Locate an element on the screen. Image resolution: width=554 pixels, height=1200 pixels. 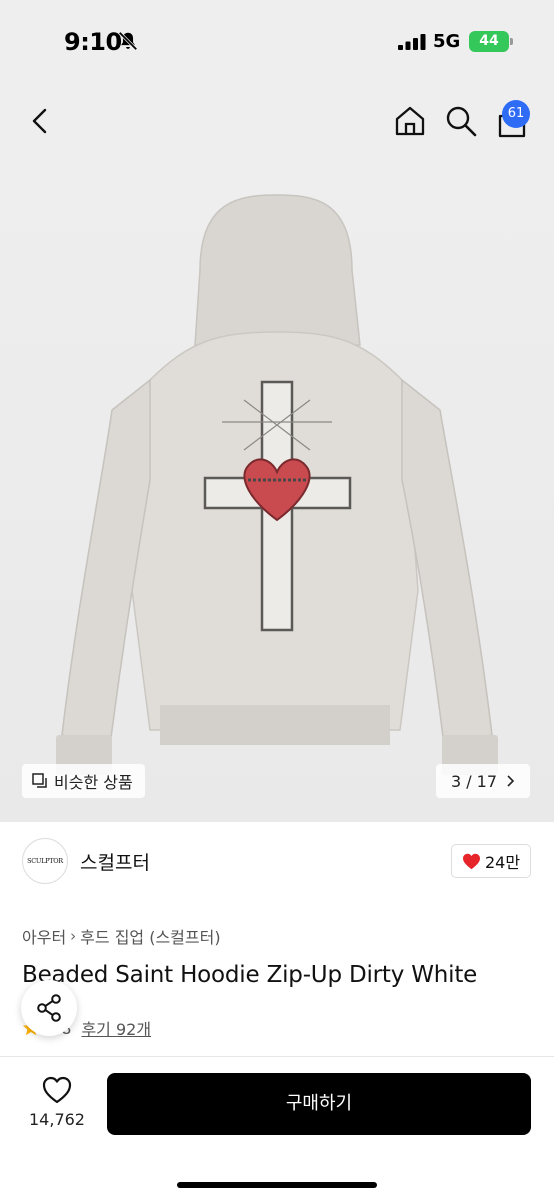
similar-products-button: 비슷한 상품 is located at coordinates (83, 781).